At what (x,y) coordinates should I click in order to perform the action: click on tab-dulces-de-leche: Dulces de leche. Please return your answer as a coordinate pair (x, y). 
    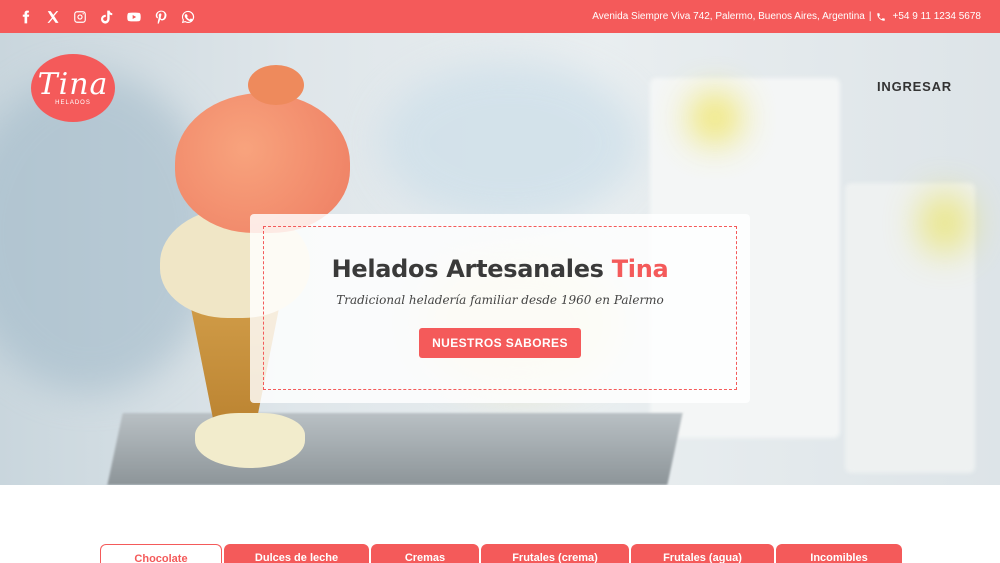
    Looking at the image, I should click on (296, 553).